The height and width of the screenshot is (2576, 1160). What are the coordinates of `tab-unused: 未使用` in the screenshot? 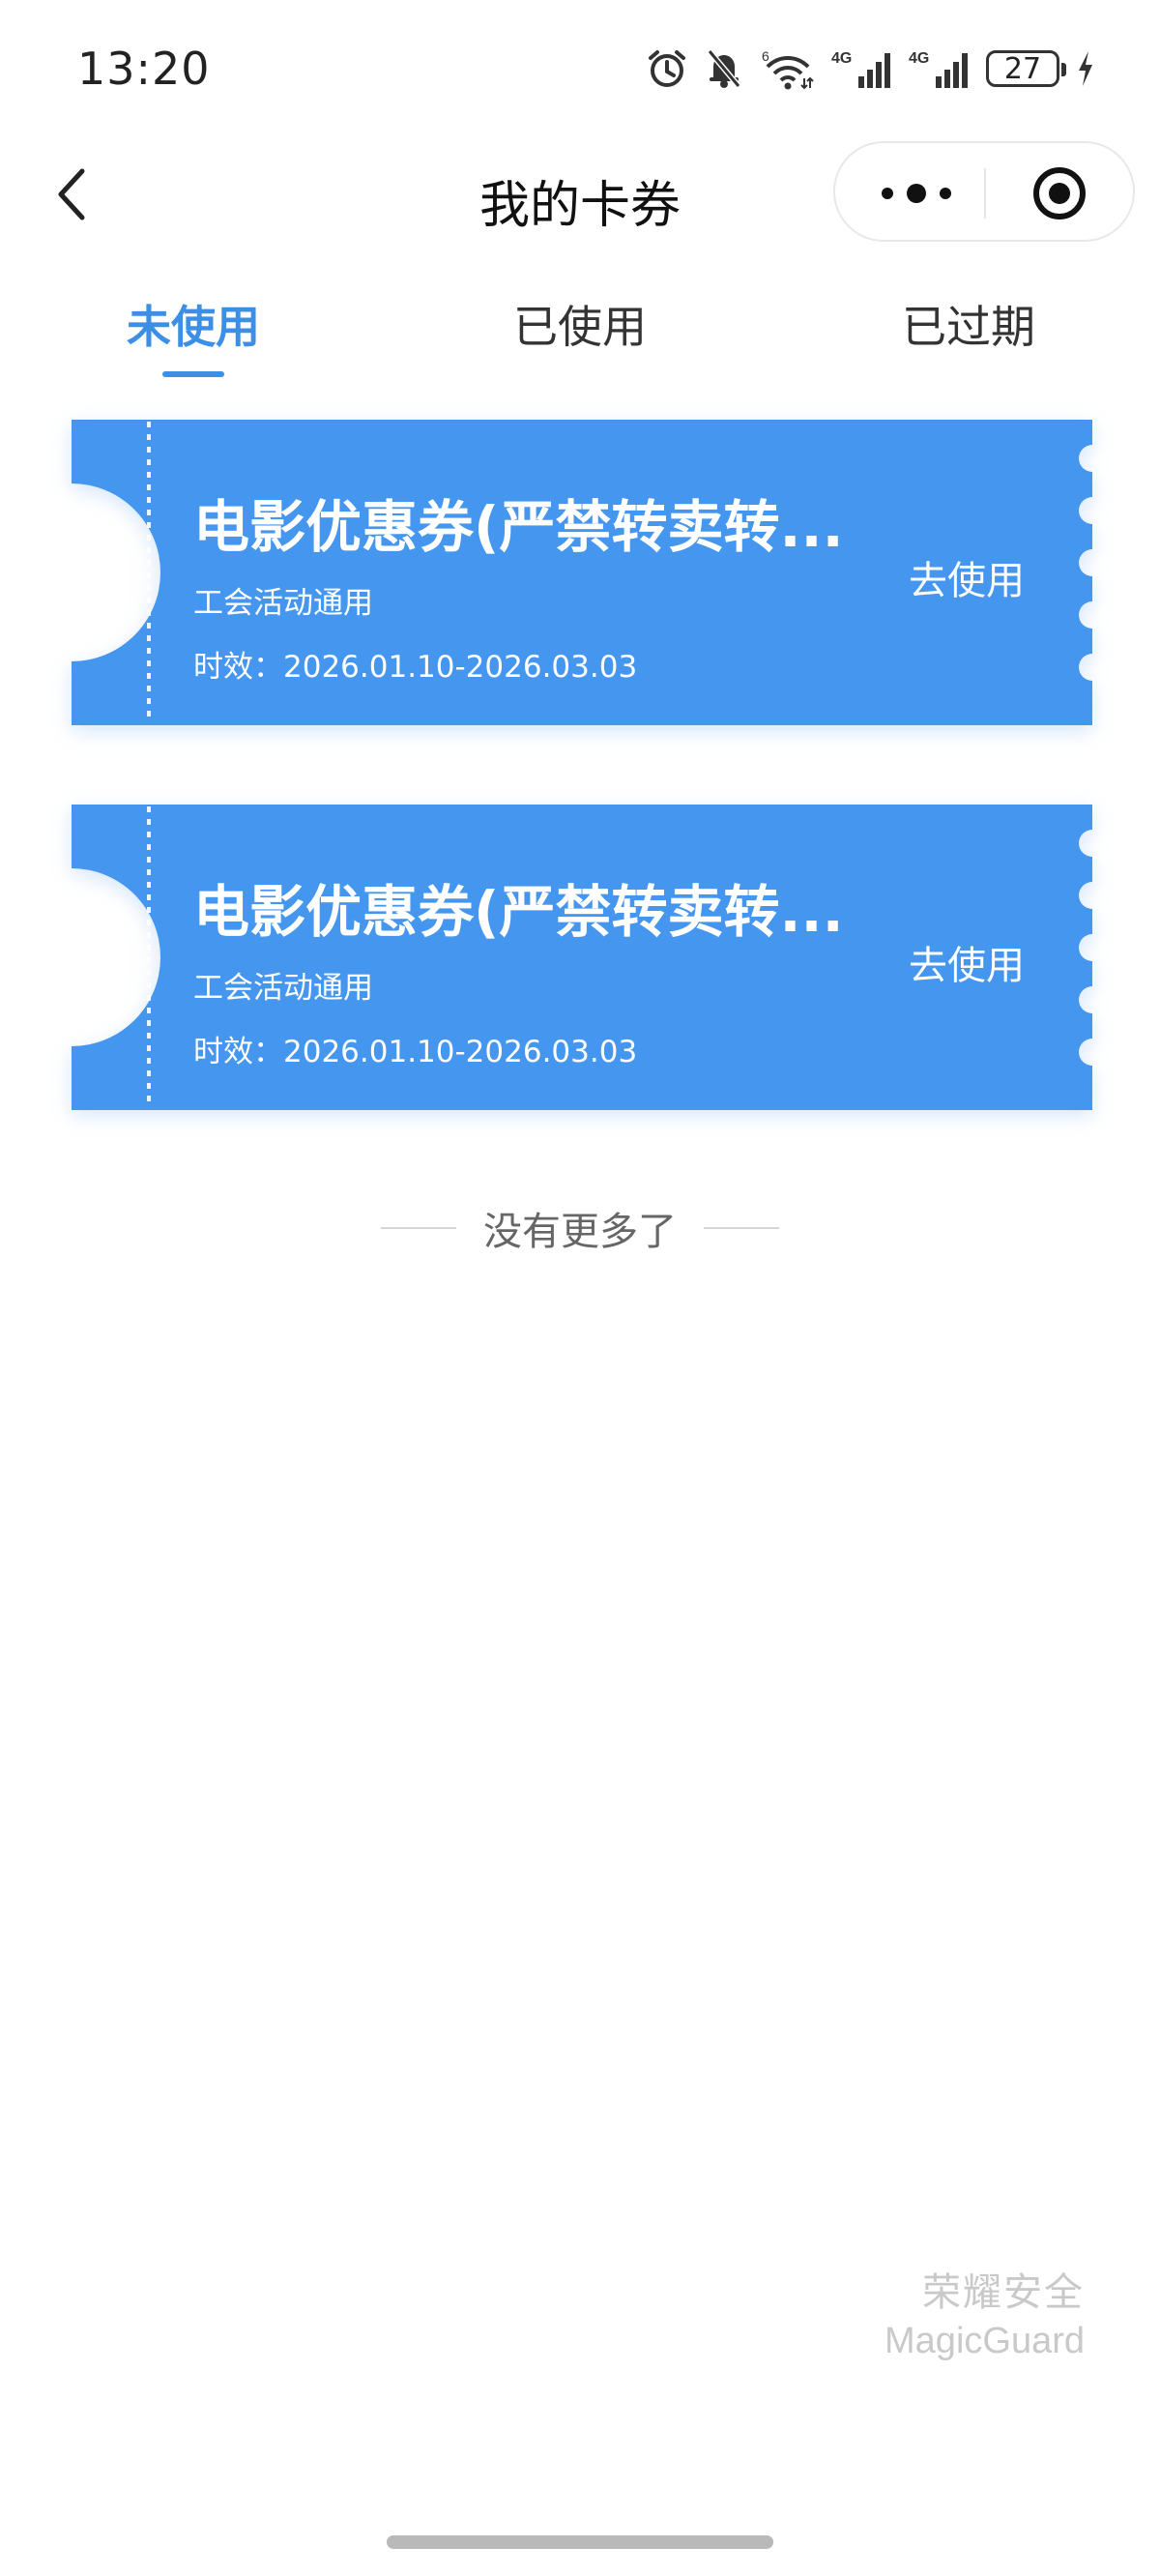 It's located at (193, 324).